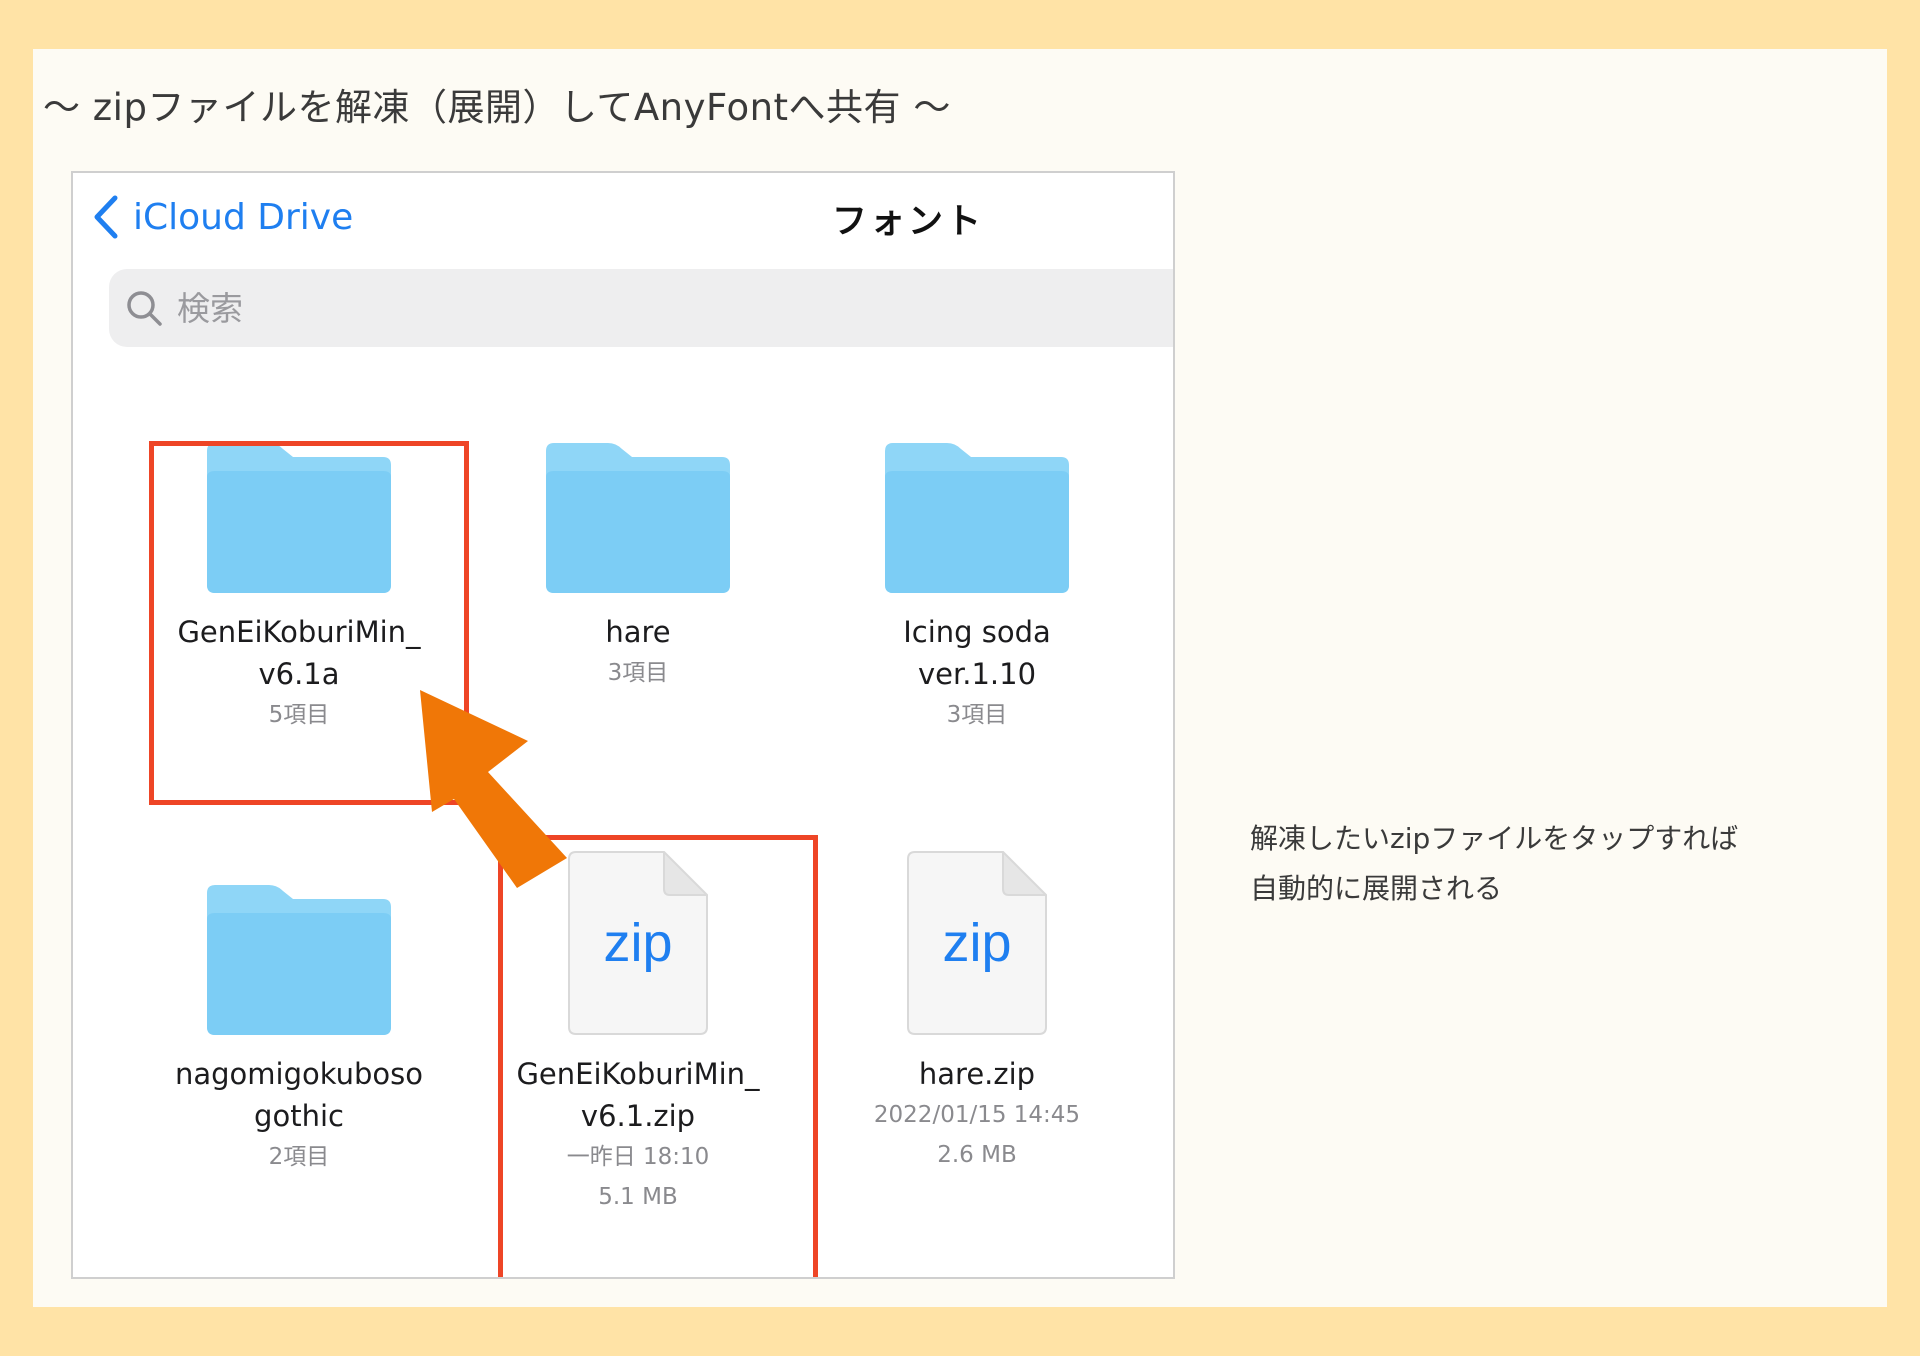 The width and height of the screenshot is (1920, 1356). I want to click on grid-item-folder: Icing soda ver.1.10 3項目, so click(977, 589).